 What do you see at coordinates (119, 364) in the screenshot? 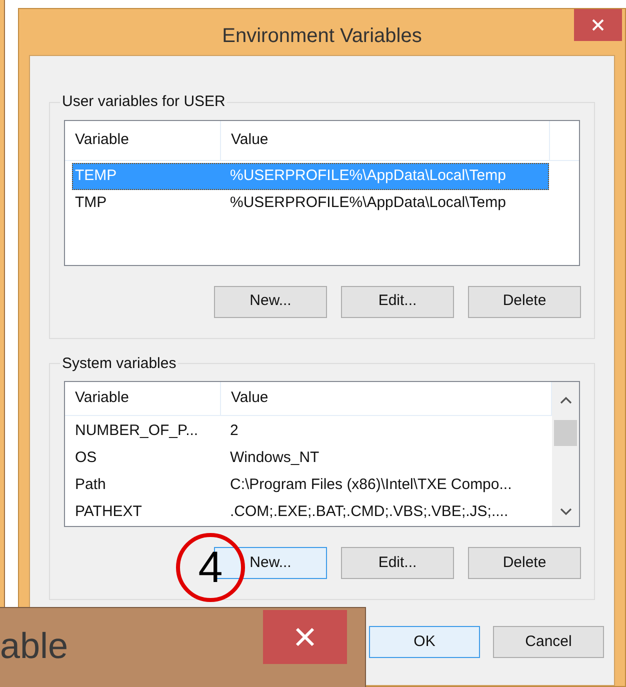
I see `group-label: System variables` at bounding box center [119, 364].